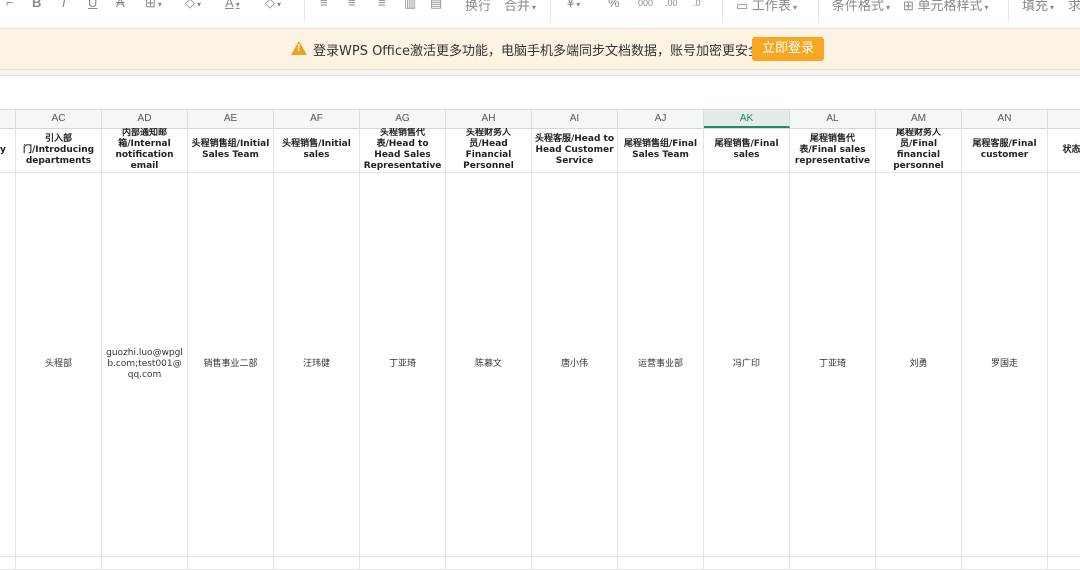  I want to click on data-cell: 已, so click(1064, 365).